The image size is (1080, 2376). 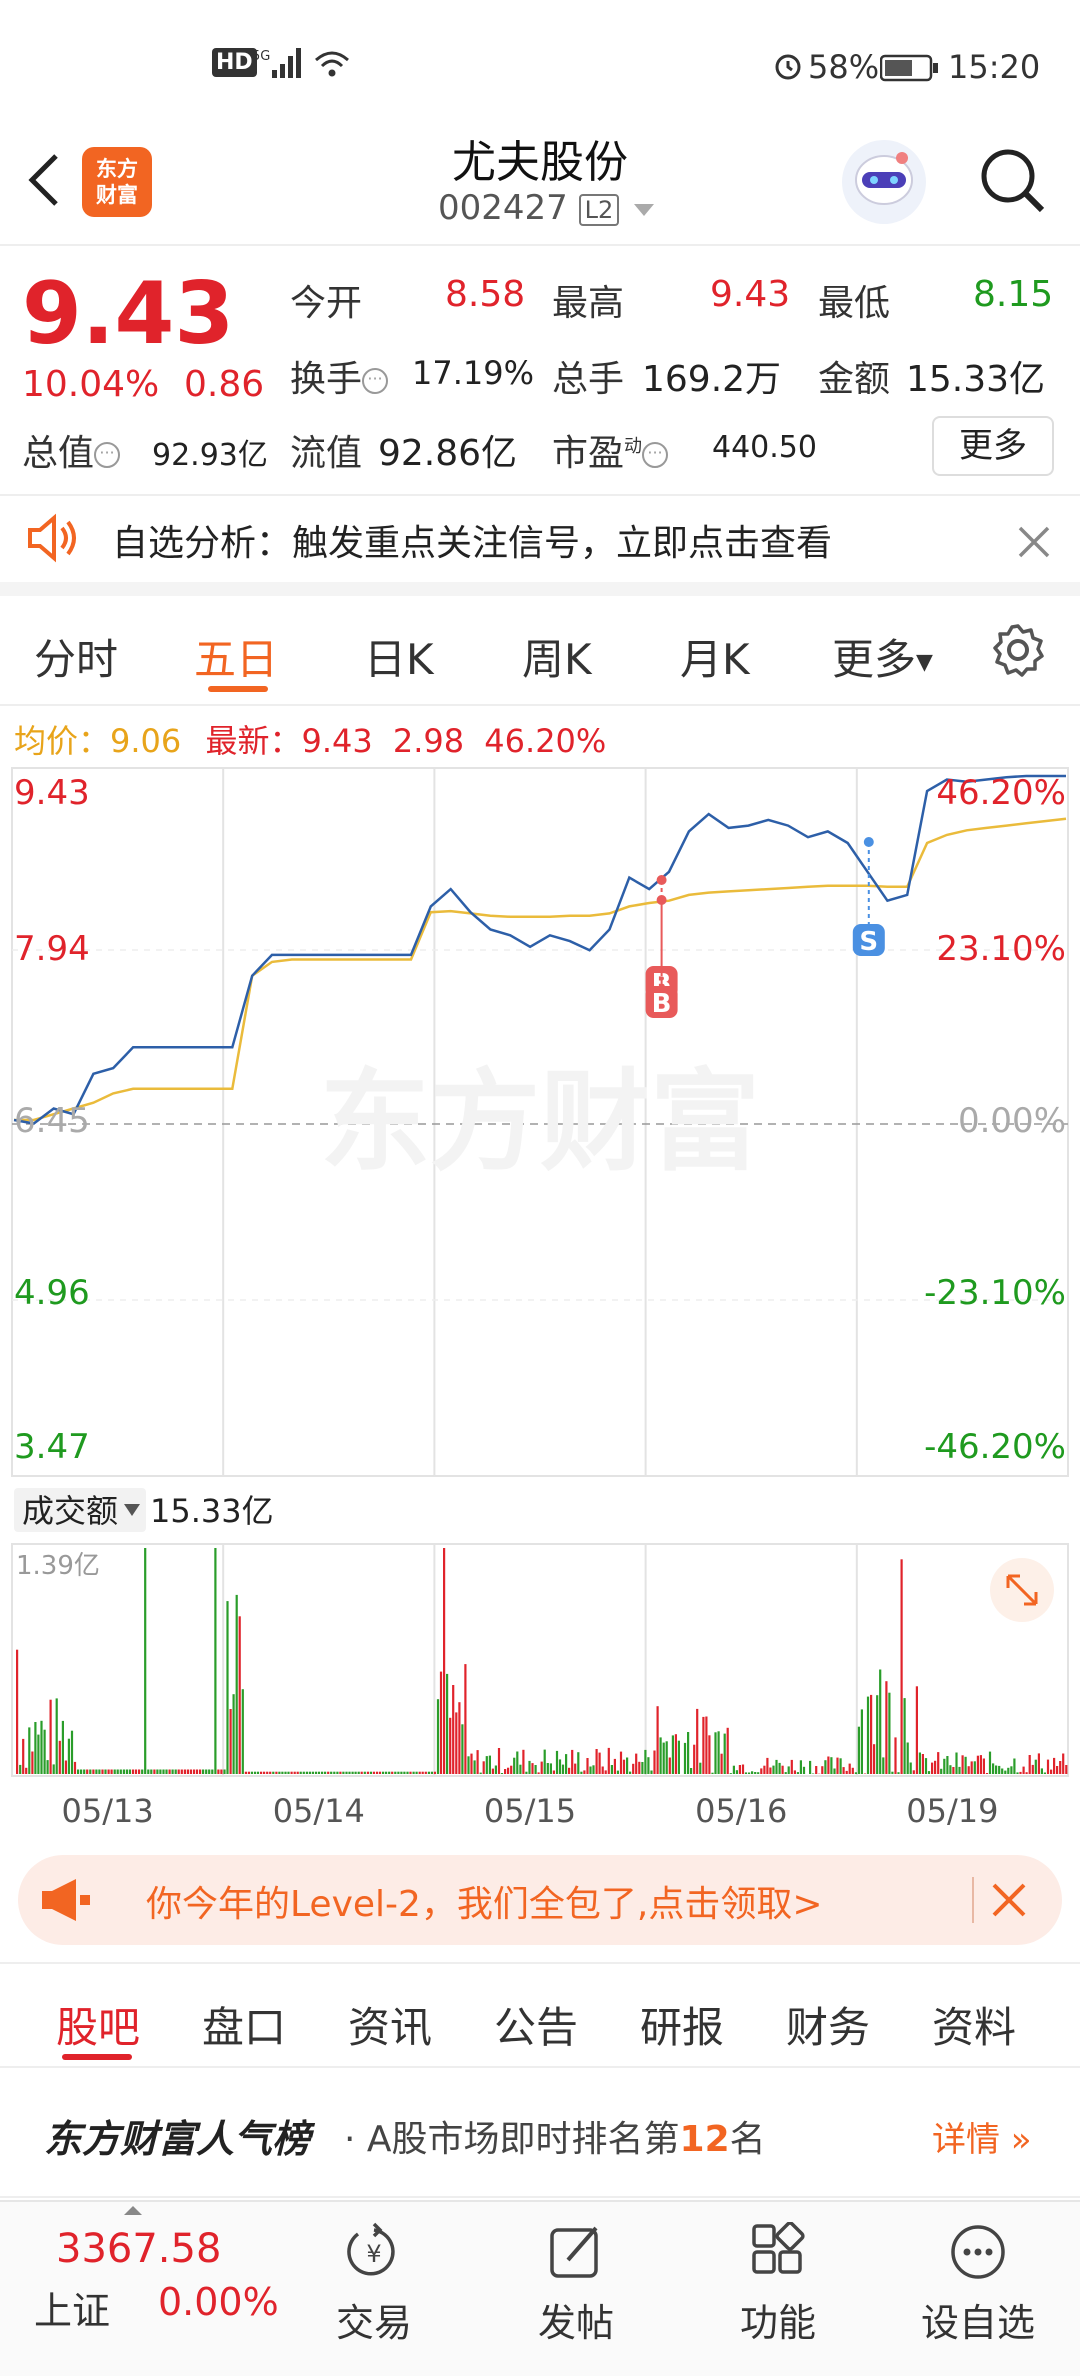 What do you see at coordinates (764, 447) in the screenshot?
I see `pe-value: 440.50` at bounding box center [764, 447].